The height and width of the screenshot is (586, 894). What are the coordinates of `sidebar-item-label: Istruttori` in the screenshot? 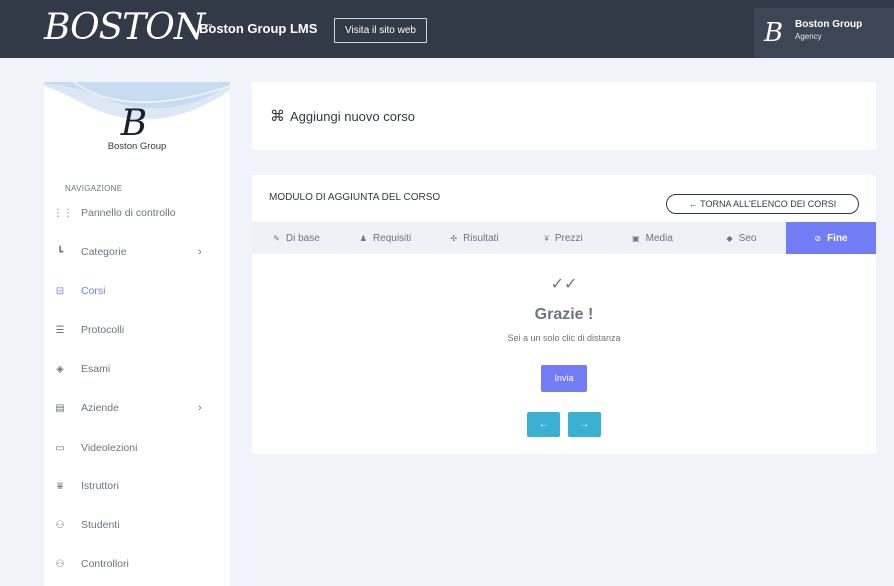 It's located at (100, 486).